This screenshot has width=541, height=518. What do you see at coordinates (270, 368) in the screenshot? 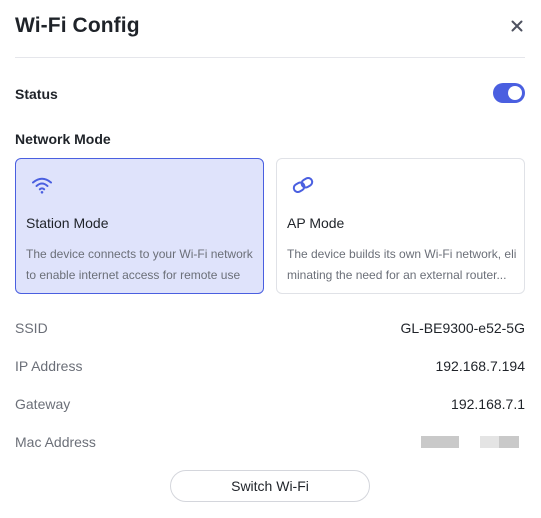
I see `ip-address-row: IP Address 192.168.7.194` at bounding box center [270, 368].